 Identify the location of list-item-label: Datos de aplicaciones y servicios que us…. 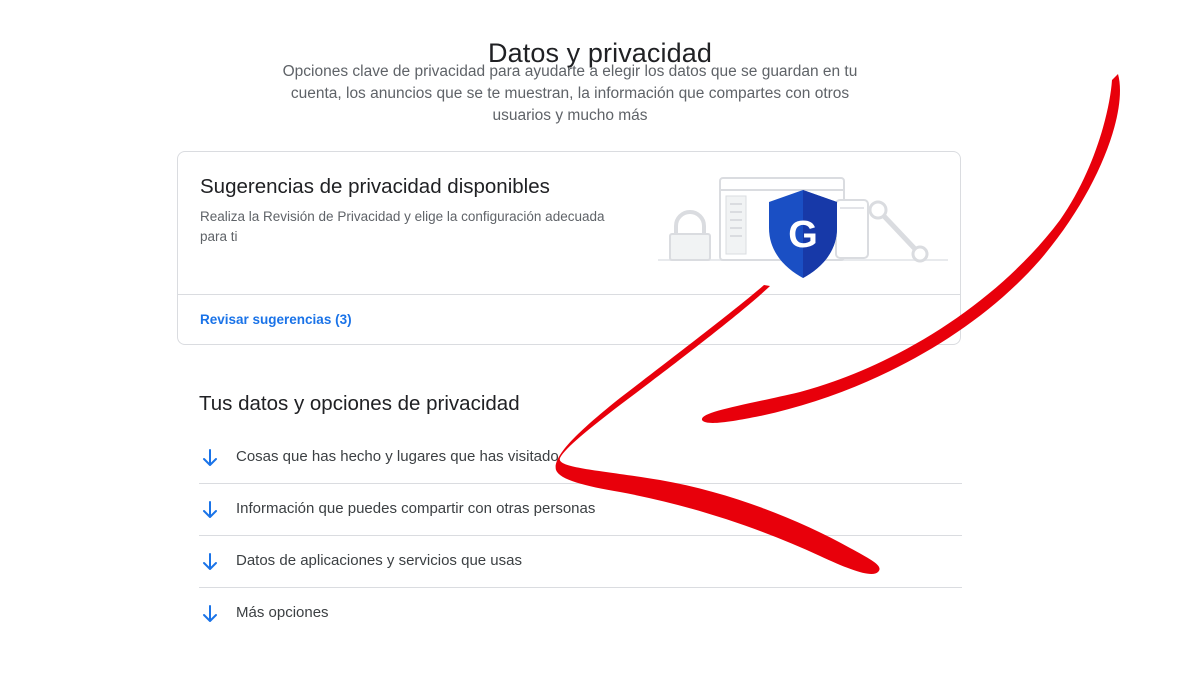
(379, 560).